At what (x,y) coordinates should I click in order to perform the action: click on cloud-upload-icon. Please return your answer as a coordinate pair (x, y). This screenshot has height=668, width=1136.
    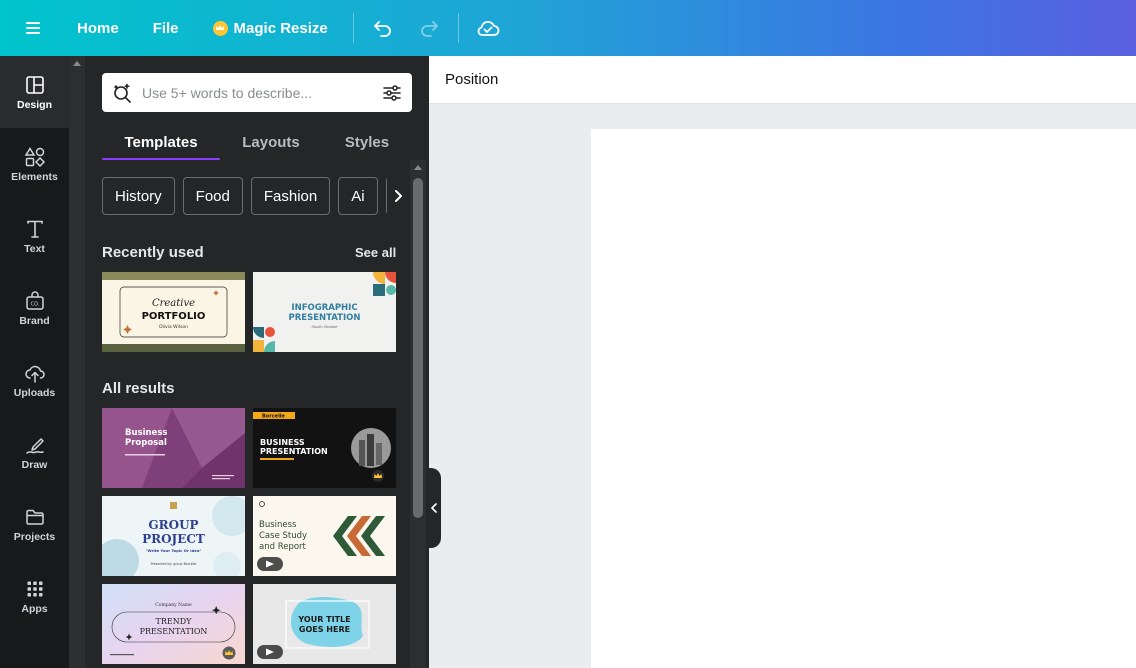
    Looking at the image, I should click on (34, 374).